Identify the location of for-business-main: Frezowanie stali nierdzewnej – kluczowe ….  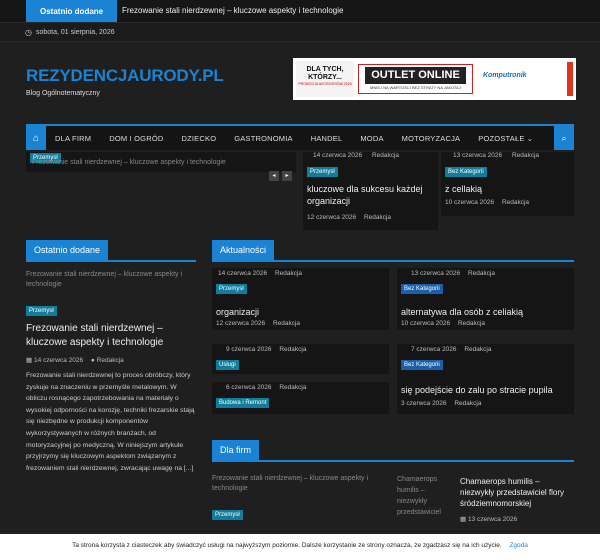
(299, 497).